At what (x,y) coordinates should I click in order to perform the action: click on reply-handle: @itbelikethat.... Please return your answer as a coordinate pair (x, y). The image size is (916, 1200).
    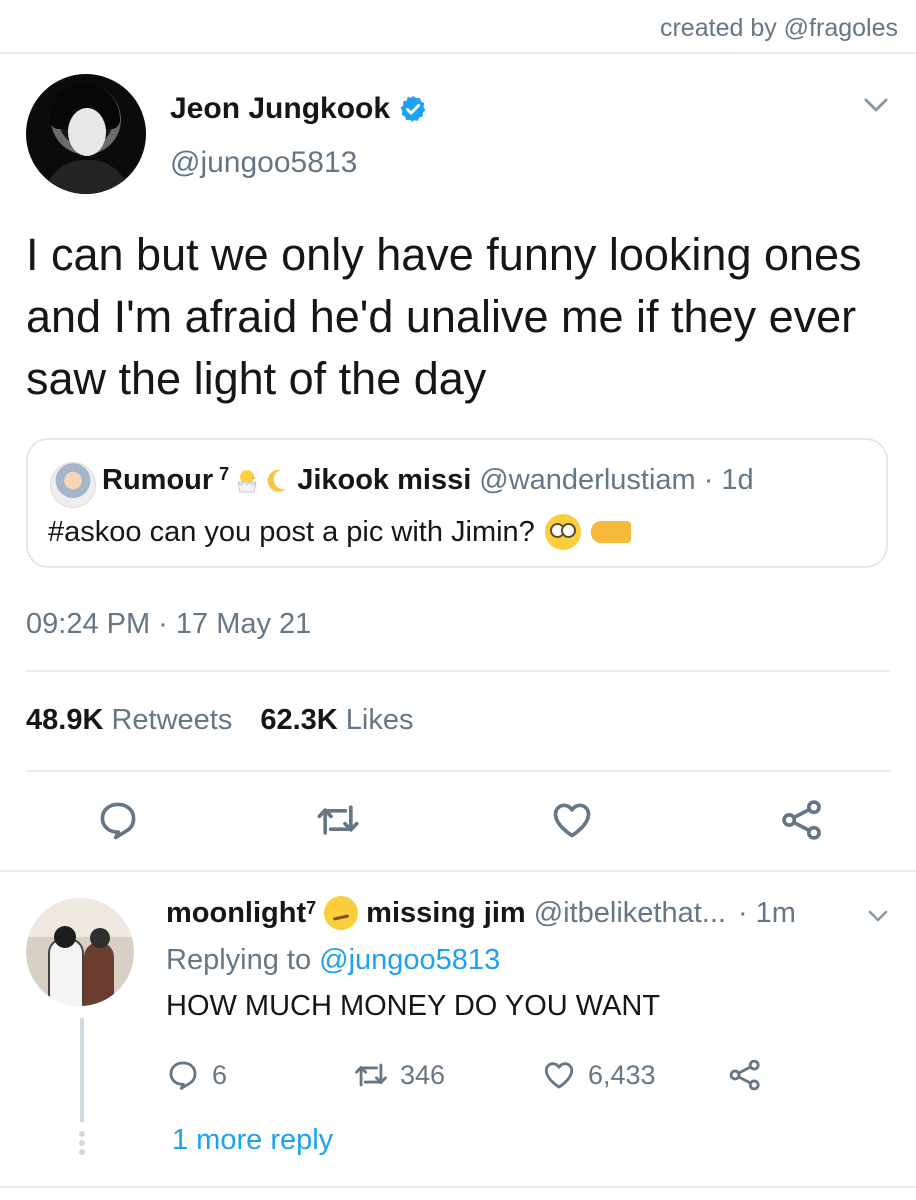
    Looking at the image, I should click on (630, 913).